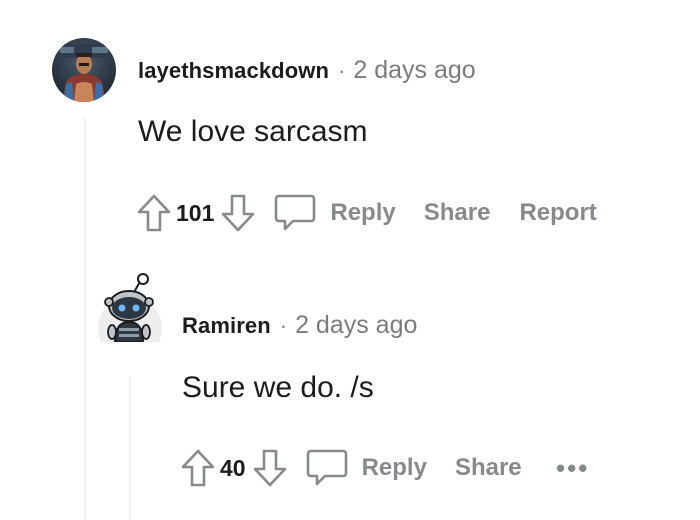  I want to click on comment-body: Sure we do. /s, so click(278, 387).